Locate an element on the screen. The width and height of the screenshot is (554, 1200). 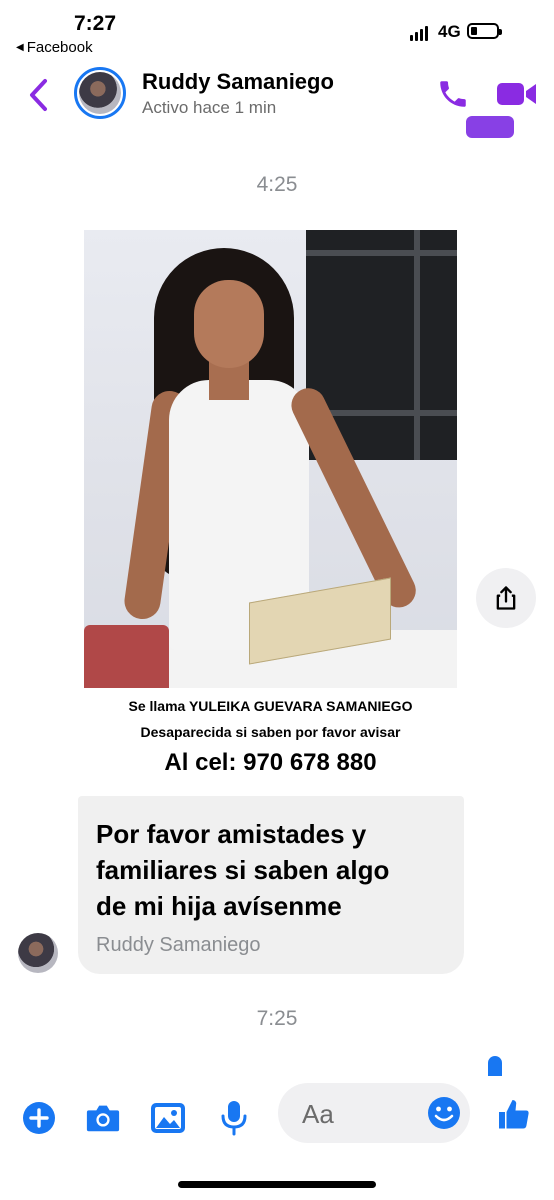
thumbs-up-icon is located at coordinates (514, 1114).